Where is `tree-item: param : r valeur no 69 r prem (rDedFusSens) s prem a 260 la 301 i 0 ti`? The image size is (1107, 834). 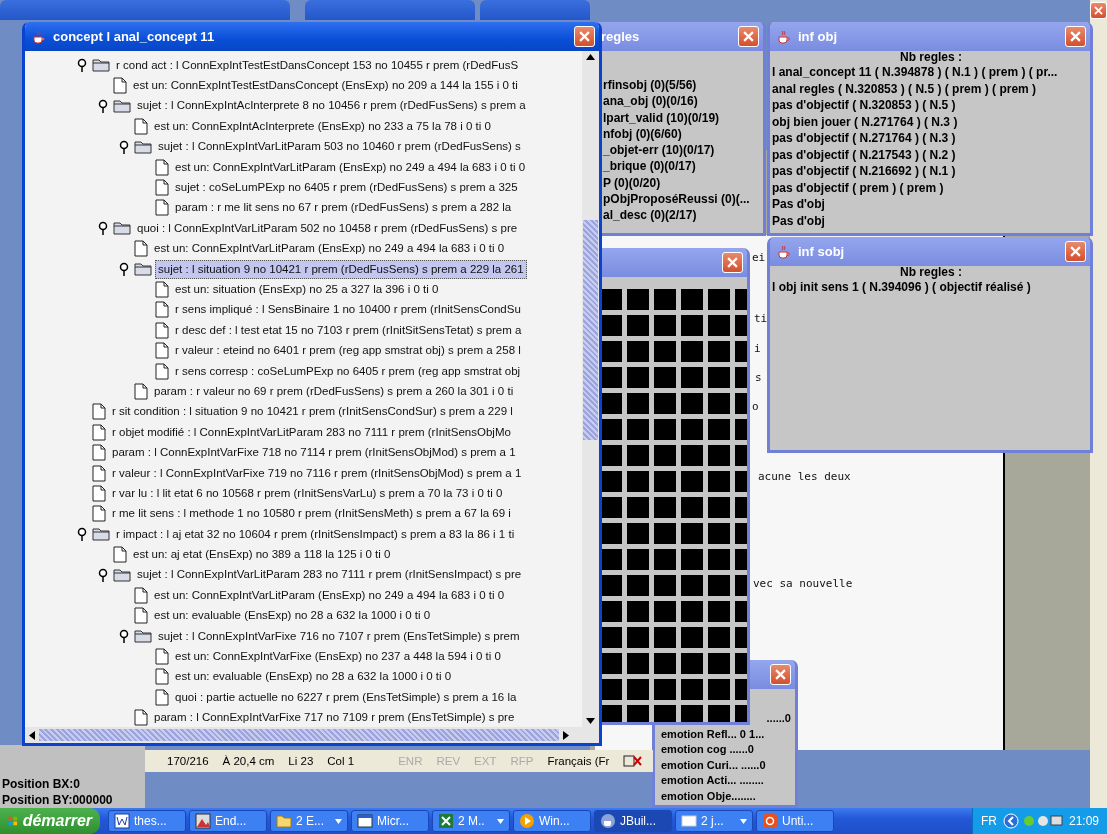 tree-item: param : r valeur no 69 r prem (rDedFusSens) s prem a 260 la 301 i 0 ti is located at coordinates (334, 391).